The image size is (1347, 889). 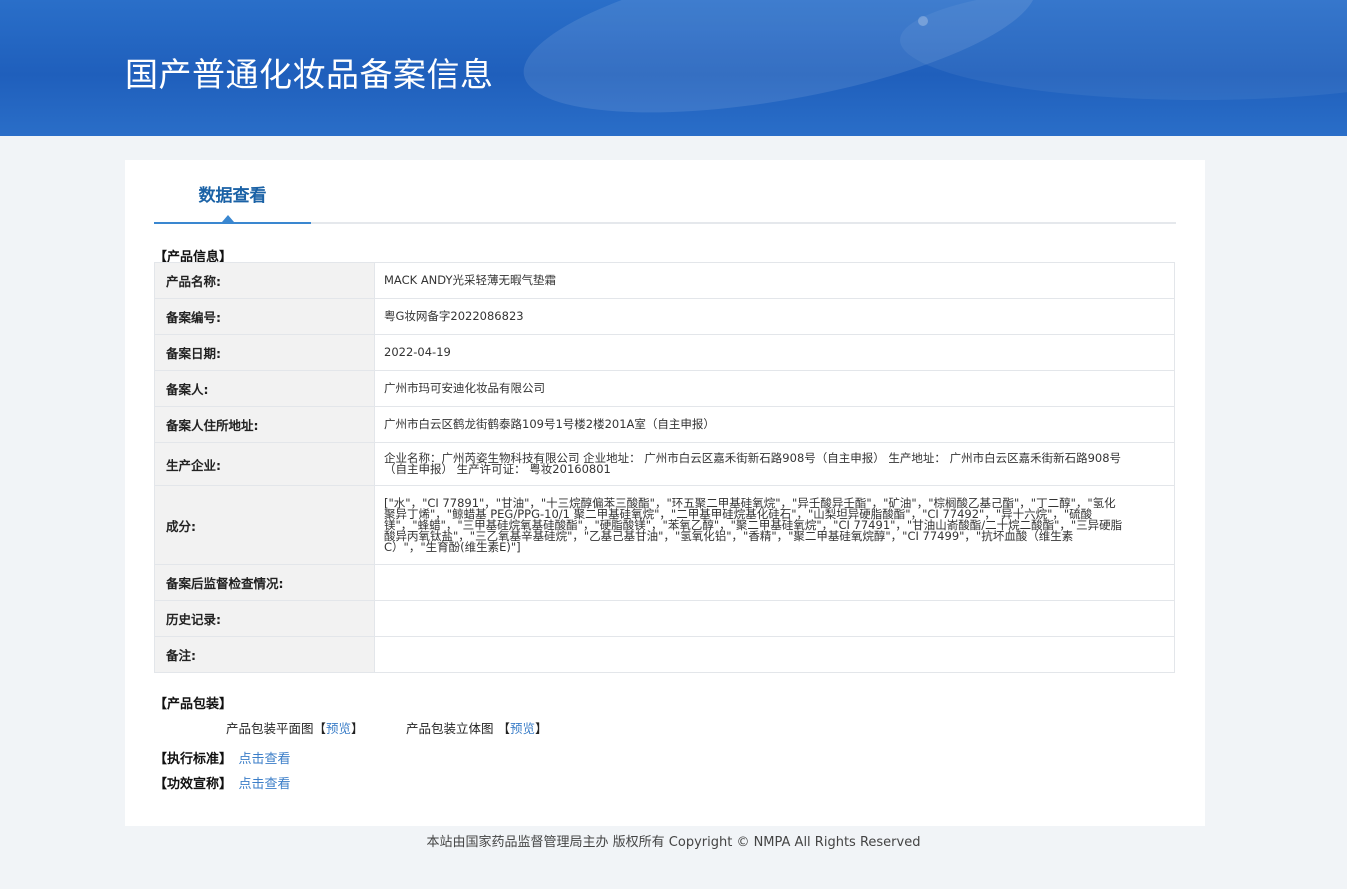 I want to click on row-value: 广州市玛可安迪化妆品有限公司, so click(x=774, y=388).